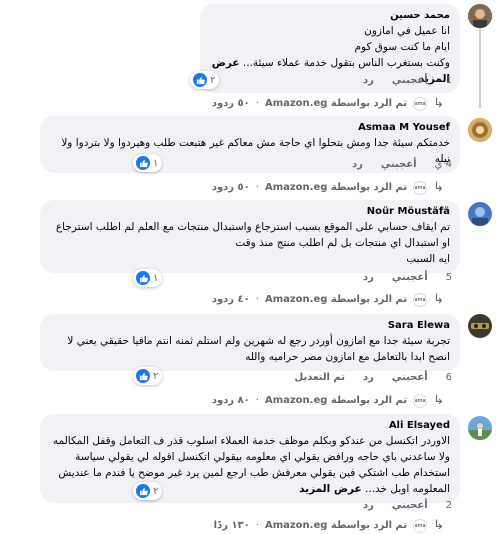 The height and width of the screenshot is (534, 500). Describe the element at coordinates (443, 164) in the screenshot. I see `comment-time: 4 ي` at that location.